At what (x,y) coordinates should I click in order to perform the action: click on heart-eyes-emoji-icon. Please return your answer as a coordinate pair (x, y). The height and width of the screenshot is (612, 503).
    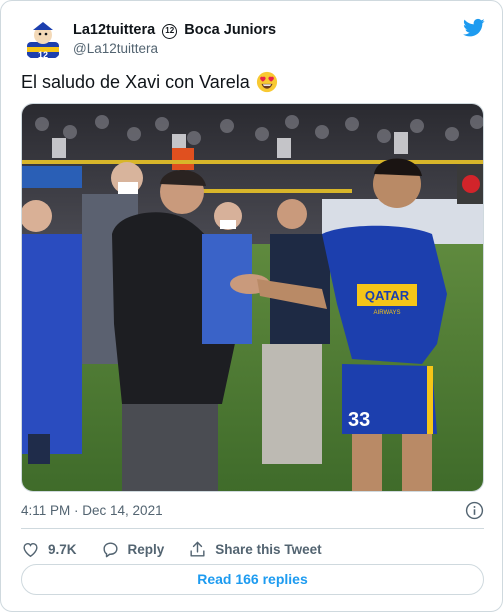
    Looking at the image, I should click on (266, 82).